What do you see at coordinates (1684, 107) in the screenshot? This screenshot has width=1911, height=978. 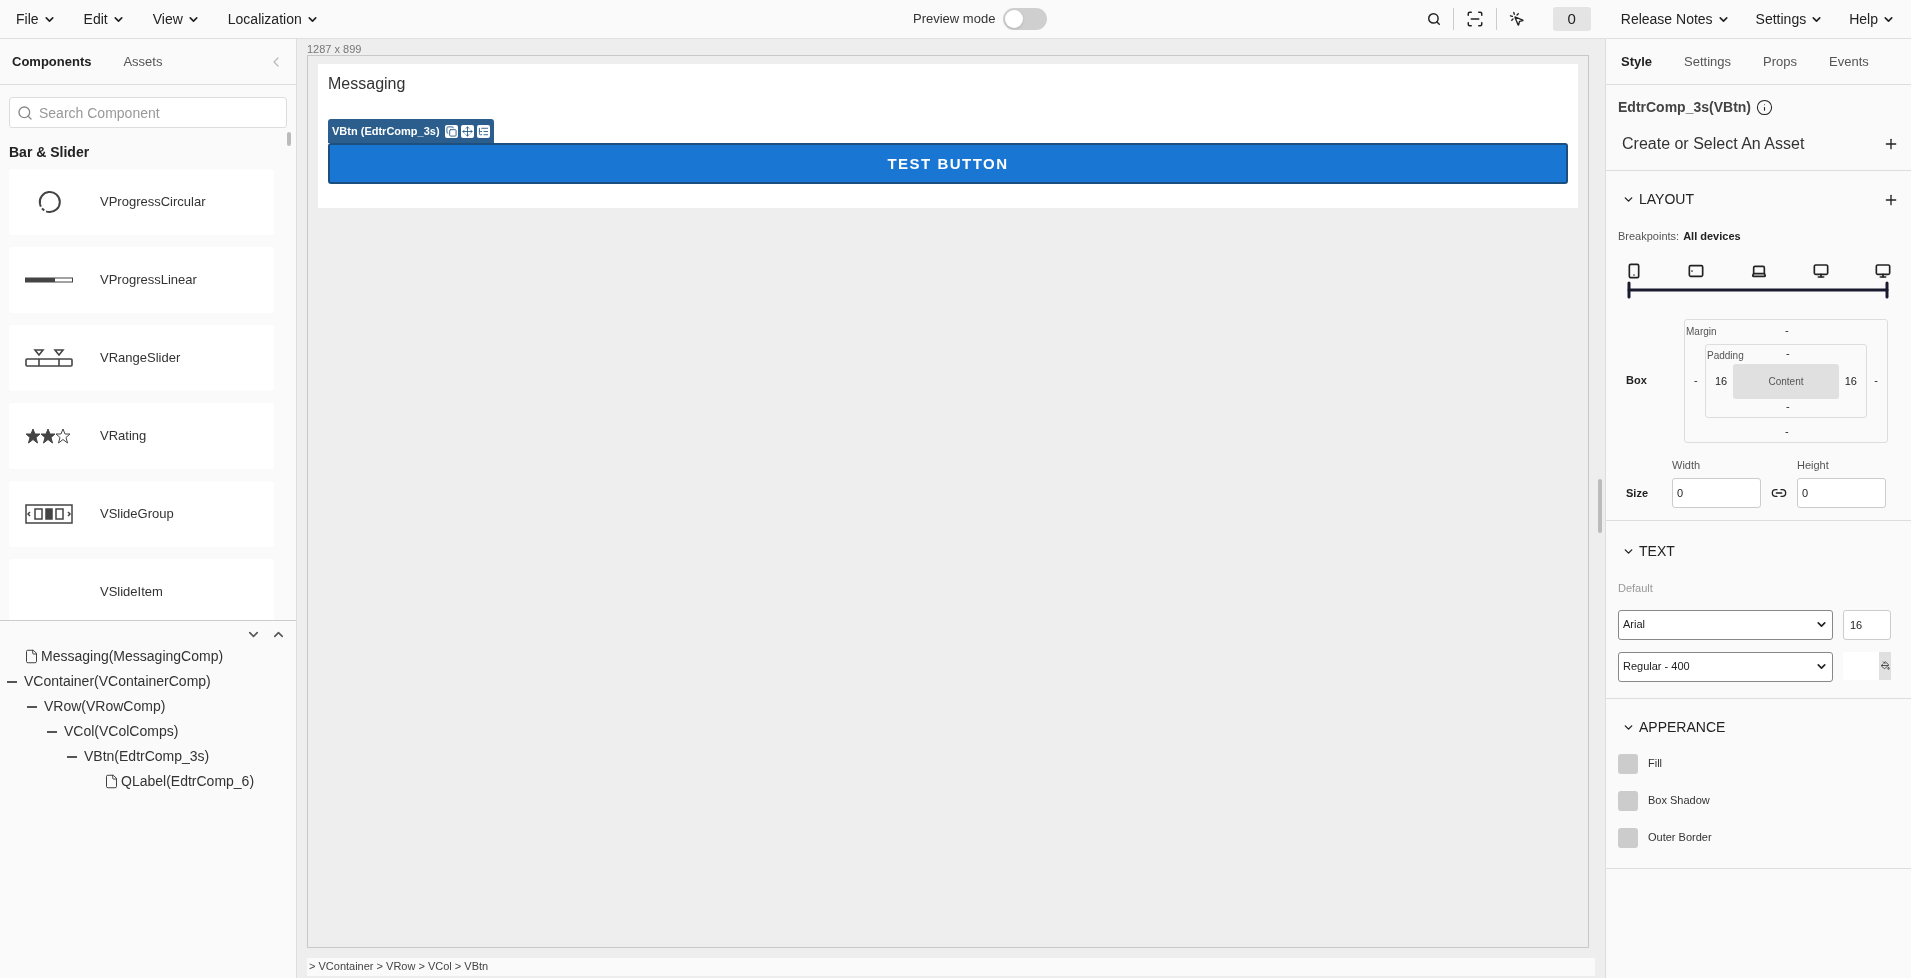 I see `component-title: EdtrComp_3s(VBtn)` at bounding box center [1684, 107].